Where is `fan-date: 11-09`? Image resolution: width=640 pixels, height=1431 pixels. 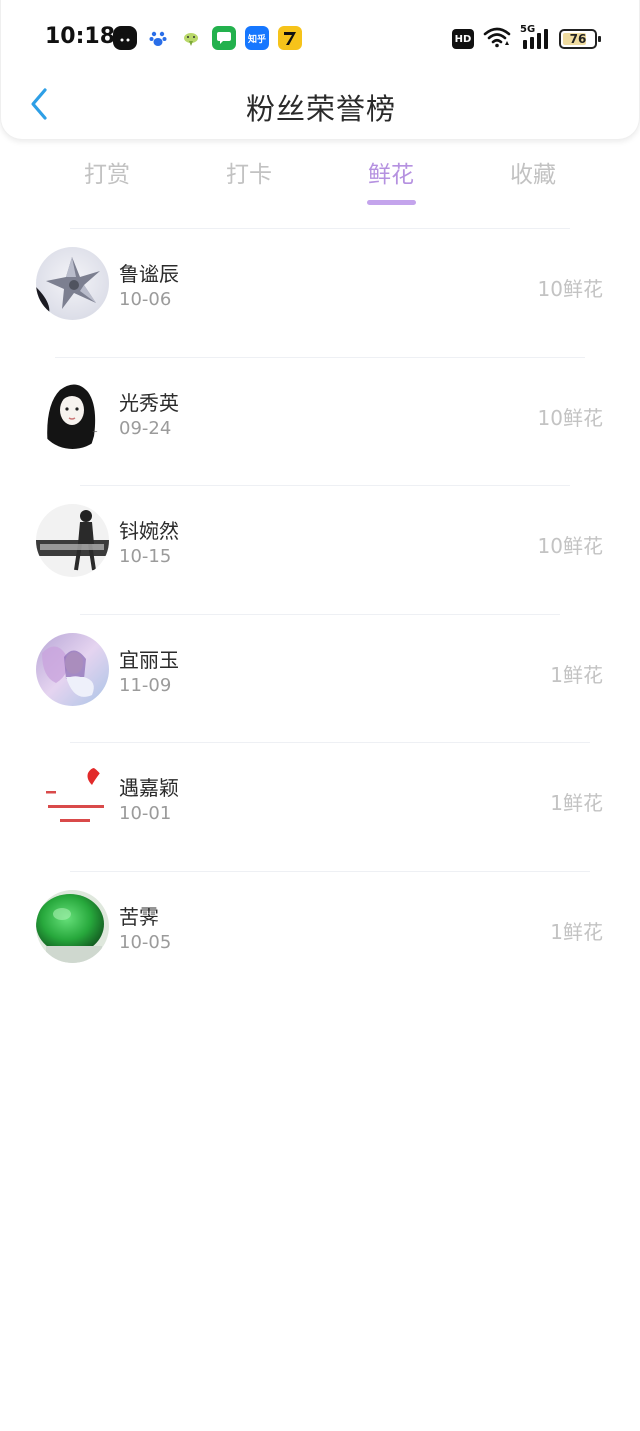 fan-date: 11-09 is located at coordinates (145, 685).